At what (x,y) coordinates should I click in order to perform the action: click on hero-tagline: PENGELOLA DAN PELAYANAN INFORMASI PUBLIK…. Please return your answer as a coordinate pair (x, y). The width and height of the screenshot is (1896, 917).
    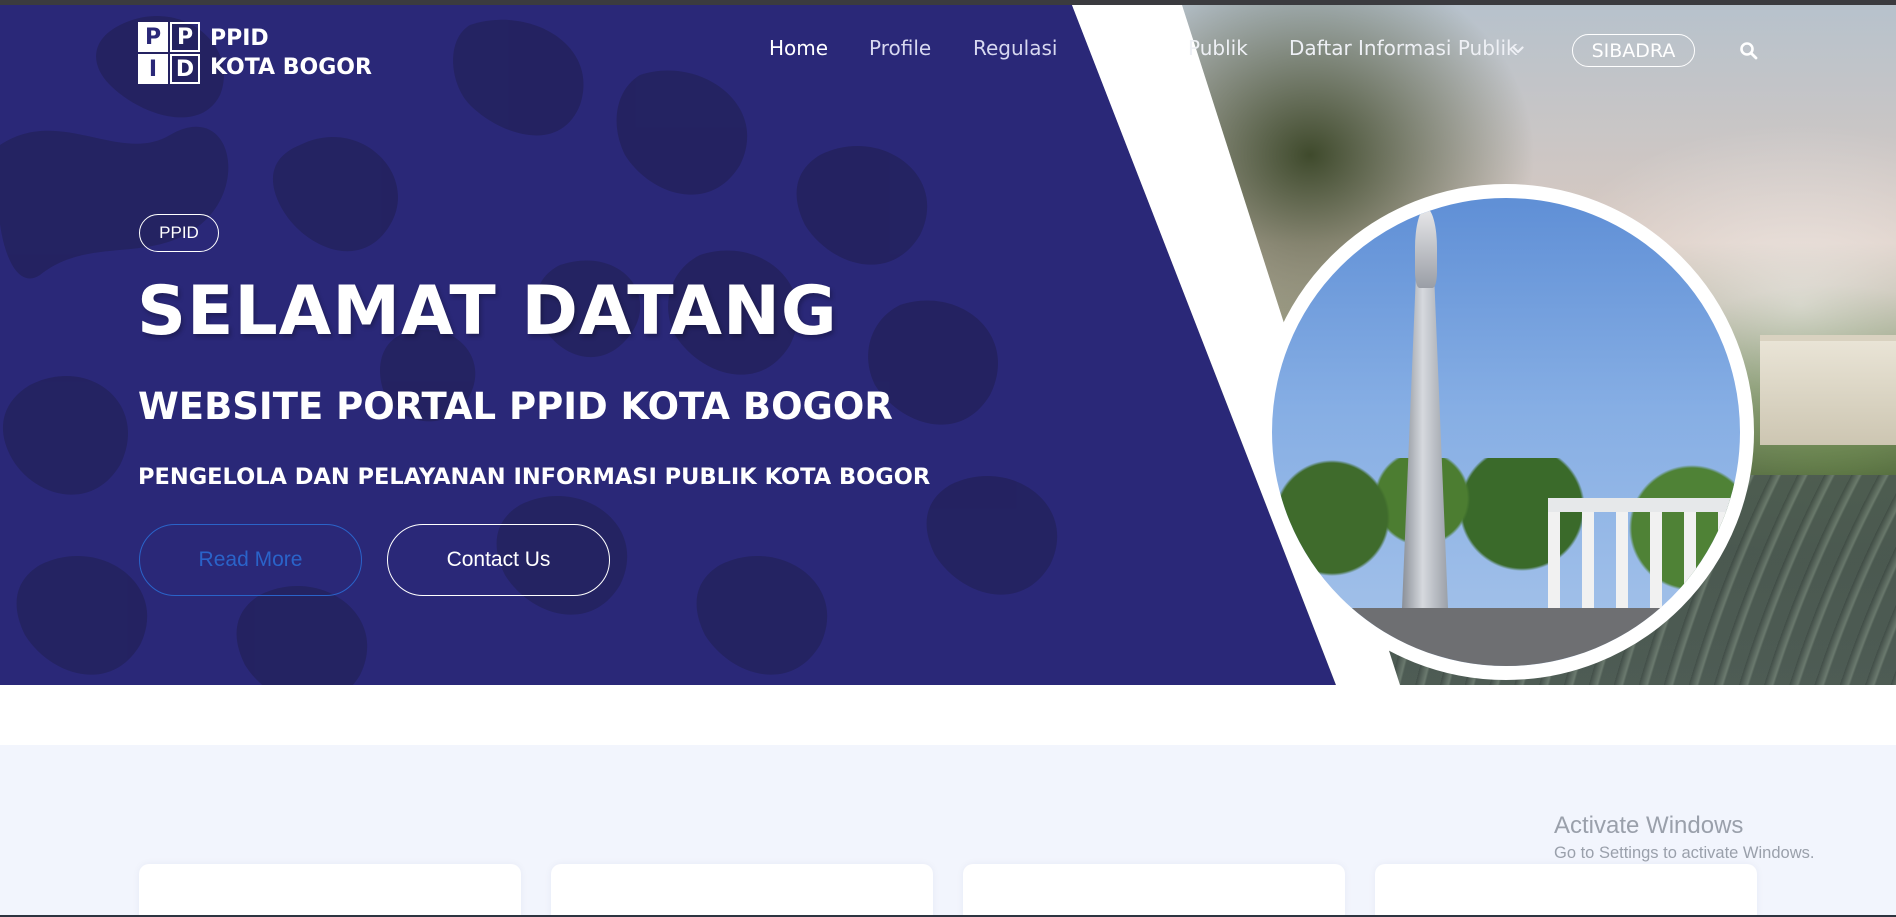
    Looking at the image, I should click on (534, 477).